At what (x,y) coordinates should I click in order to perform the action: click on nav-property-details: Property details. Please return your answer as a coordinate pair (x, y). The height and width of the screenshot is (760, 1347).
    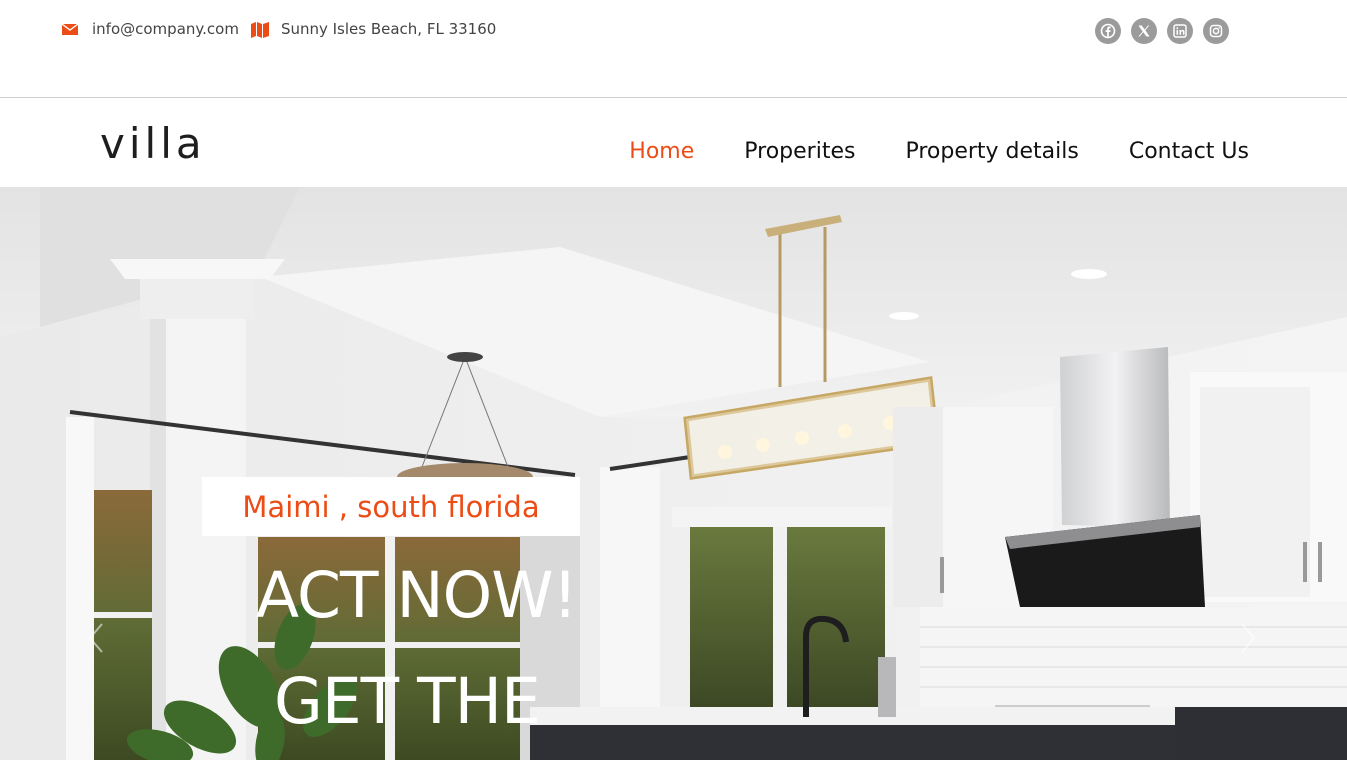
    Looking at the image, I should click on (991, 152).